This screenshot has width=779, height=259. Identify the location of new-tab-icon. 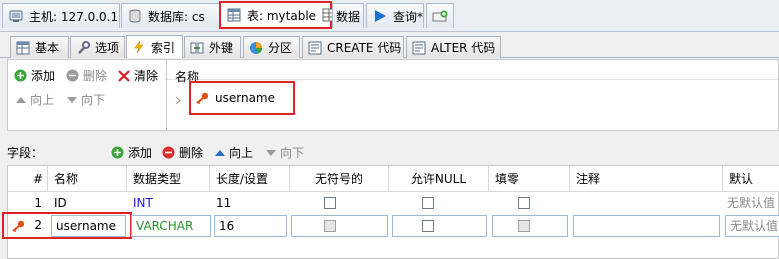
(440, 16).